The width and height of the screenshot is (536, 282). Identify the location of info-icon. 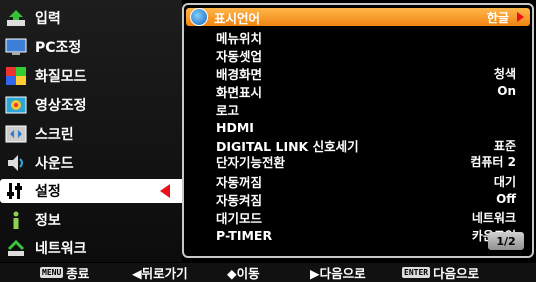
(16, 220).